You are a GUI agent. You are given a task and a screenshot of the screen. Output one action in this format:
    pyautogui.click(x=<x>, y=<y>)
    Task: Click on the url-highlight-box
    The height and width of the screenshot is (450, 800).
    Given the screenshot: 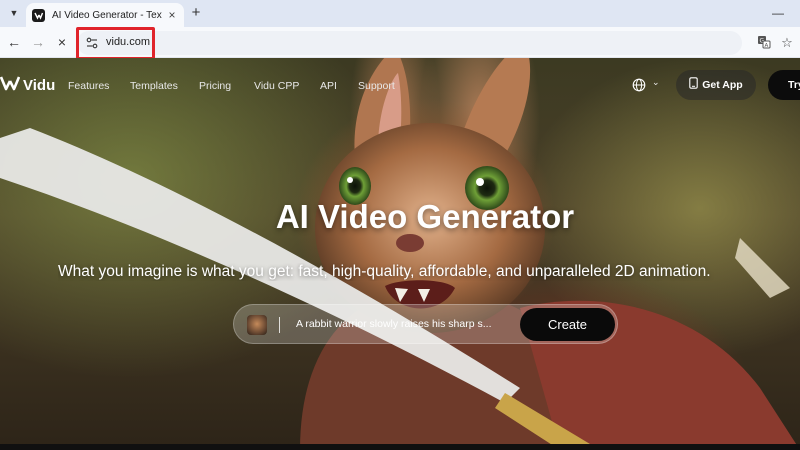 What is the action you would take?
    pyautogui.click(x=115, y=43)
    